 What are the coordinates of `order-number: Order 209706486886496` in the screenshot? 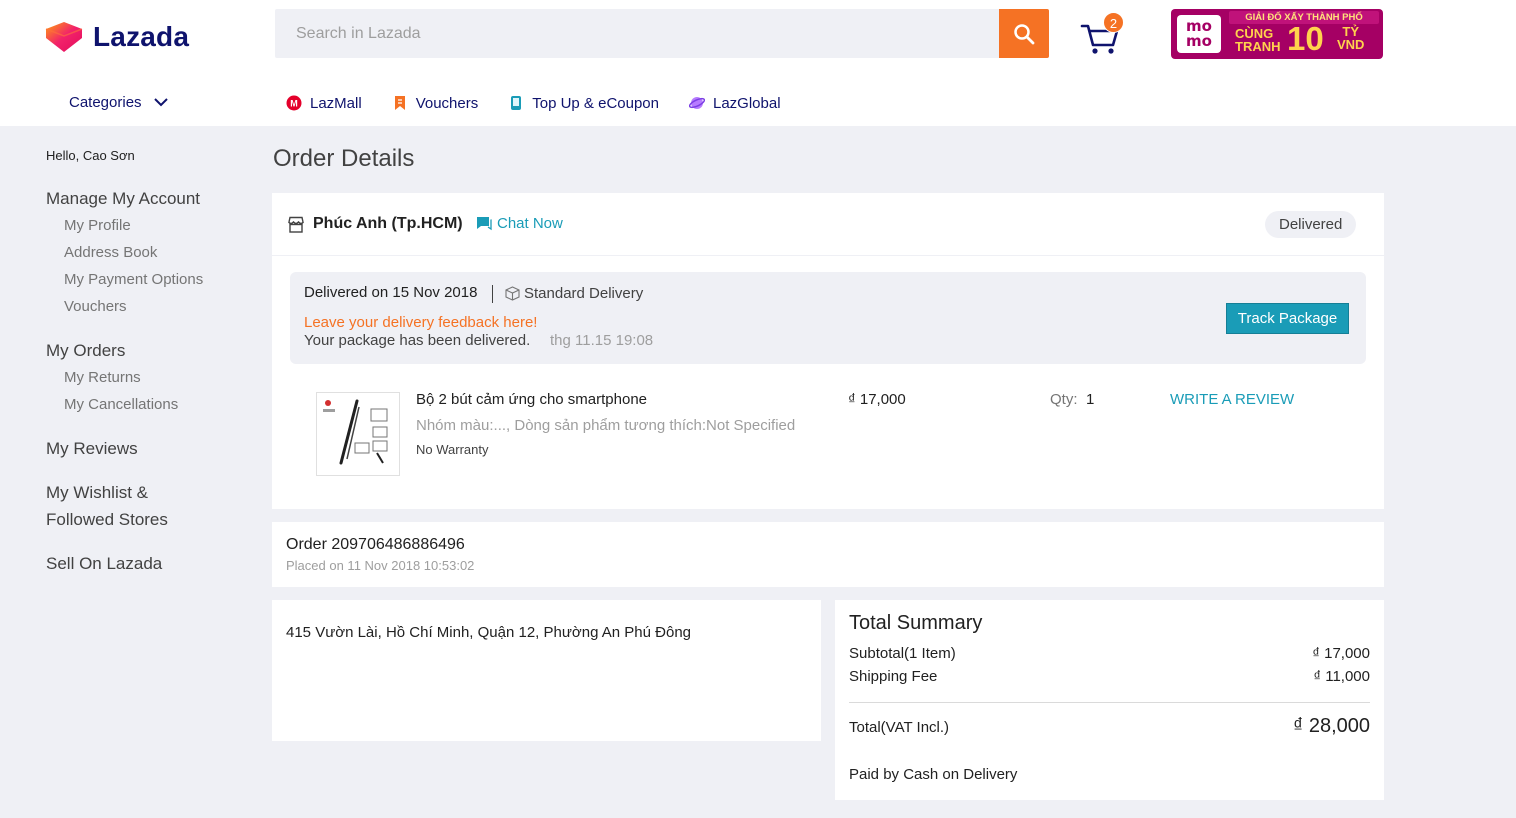 It's located at (375, 544).